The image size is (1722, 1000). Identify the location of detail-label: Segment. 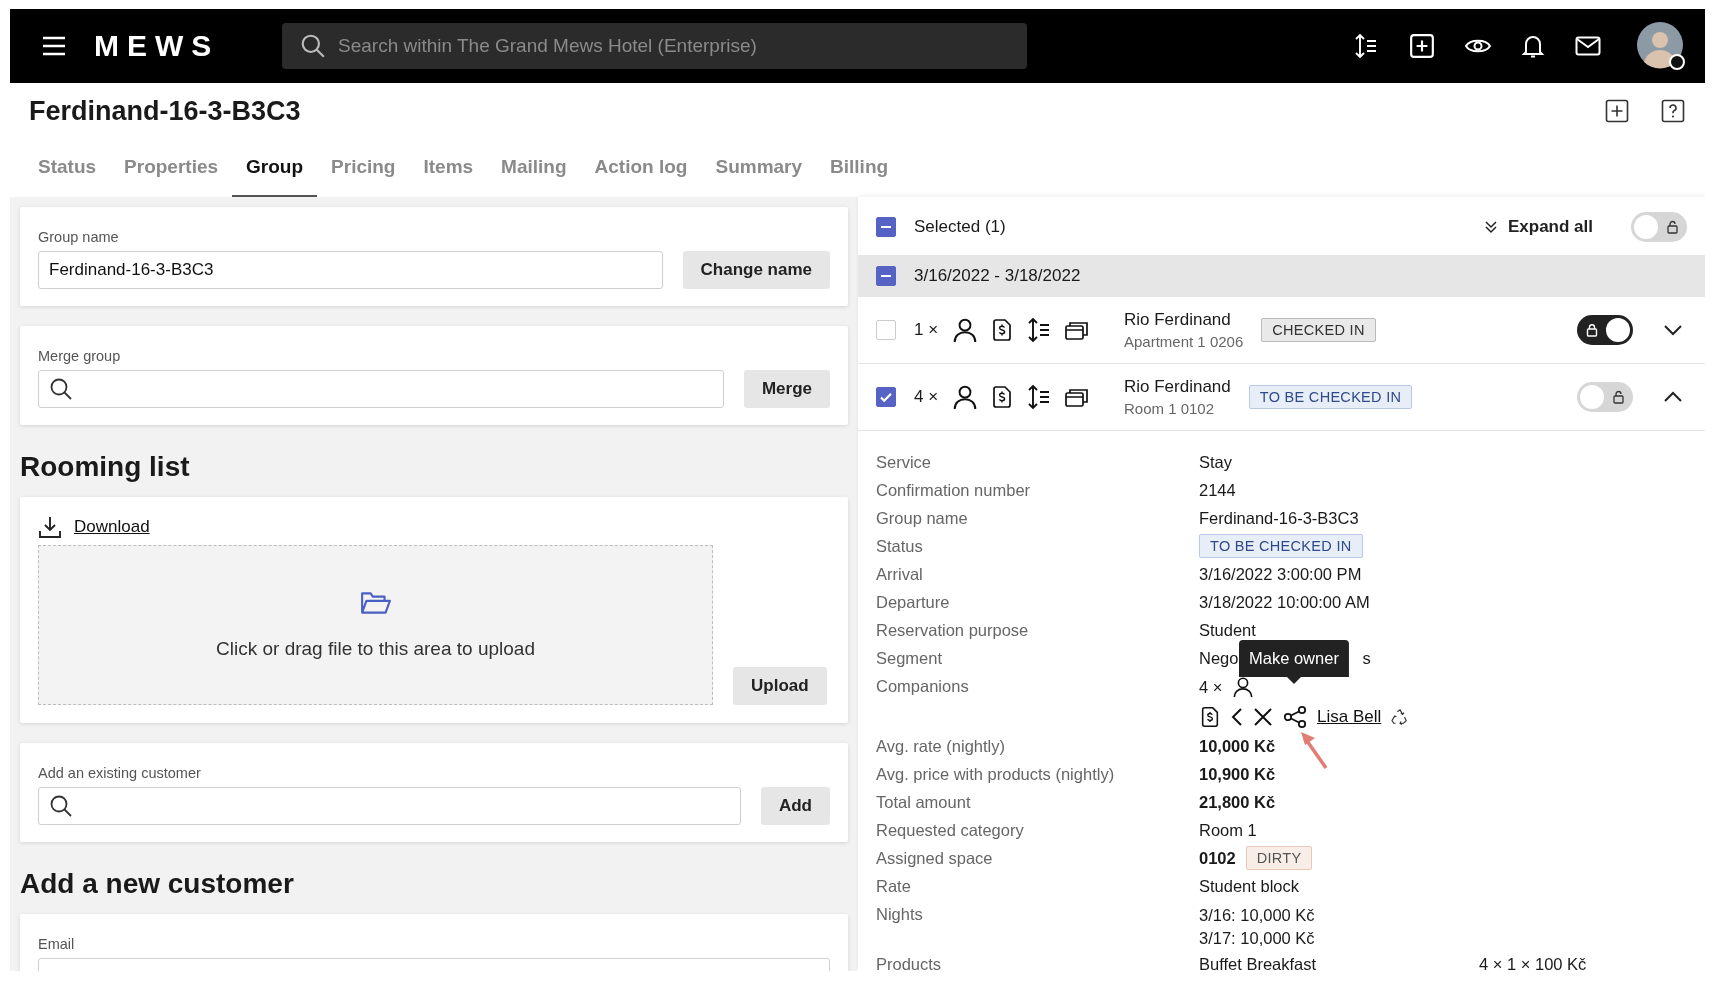
(910, 658).